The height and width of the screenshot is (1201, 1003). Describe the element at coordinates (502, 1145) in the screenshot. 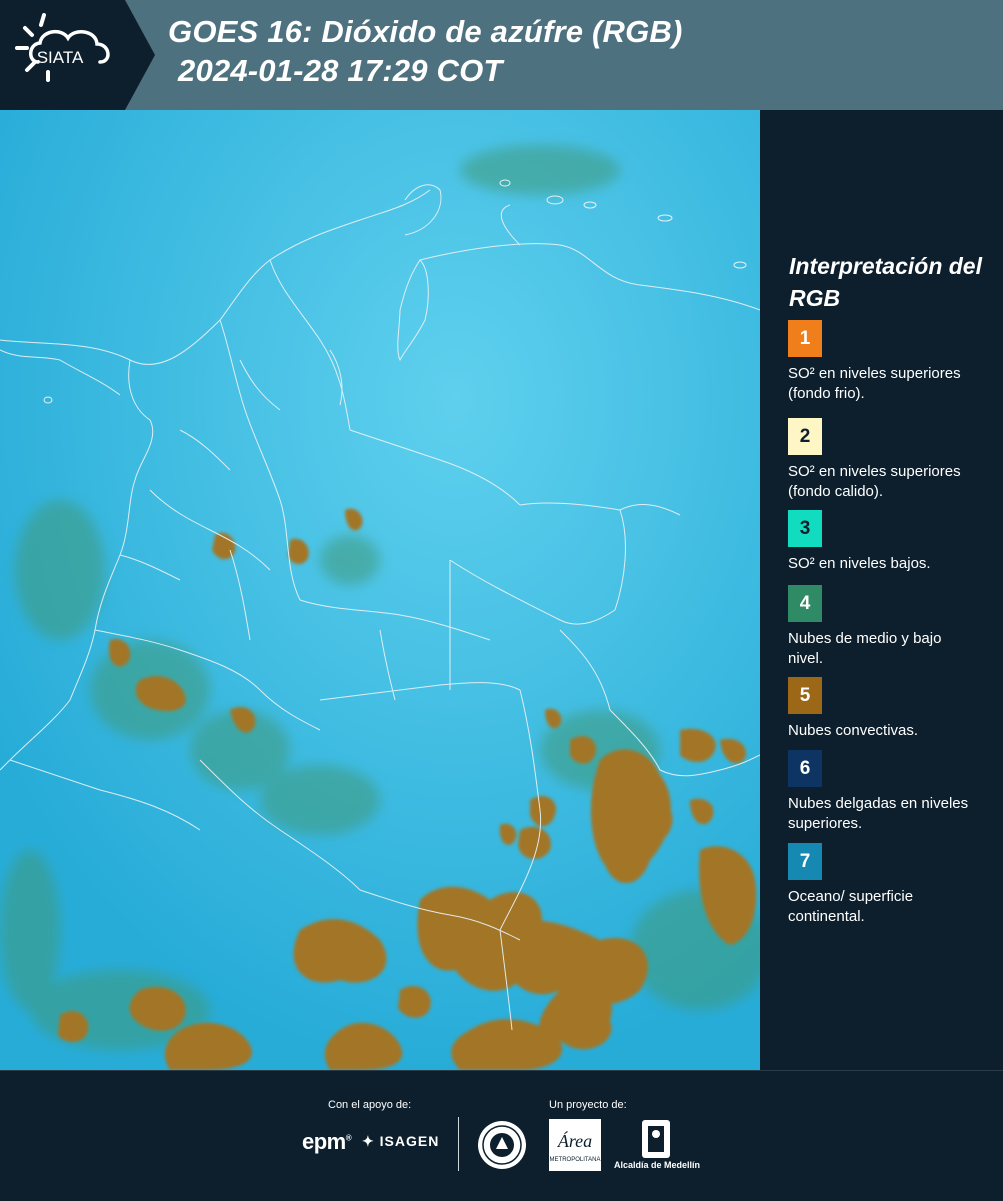

I see `medellin-seal-icon` at that location.